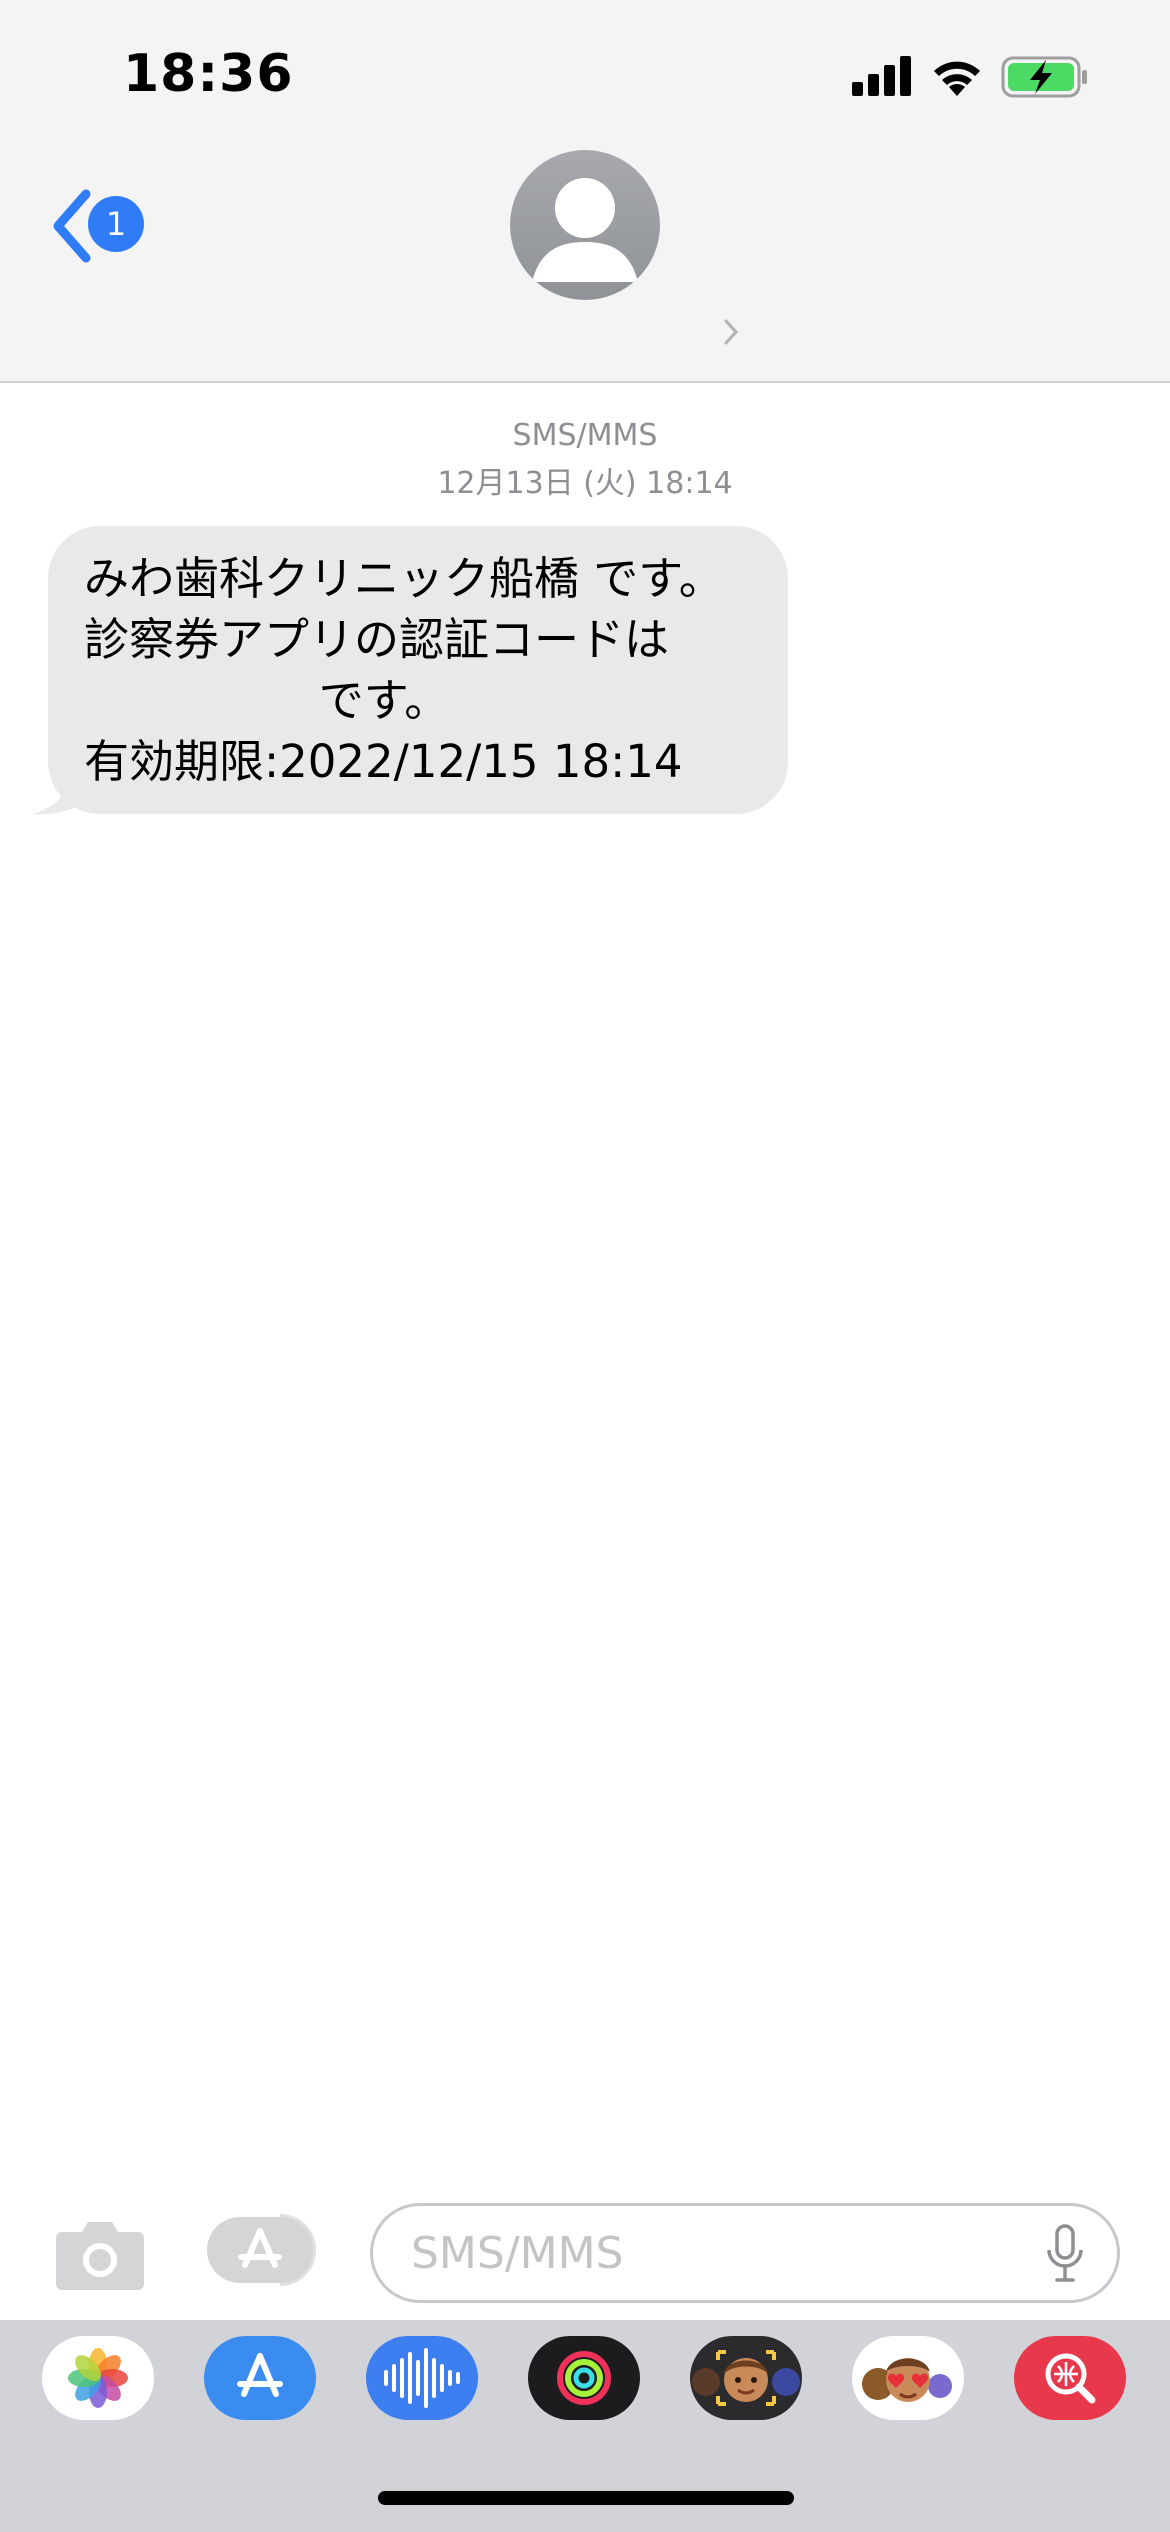 This screenshot has height=2532, width=1170. I want to click on activity-app-button, so click(584, 2378).